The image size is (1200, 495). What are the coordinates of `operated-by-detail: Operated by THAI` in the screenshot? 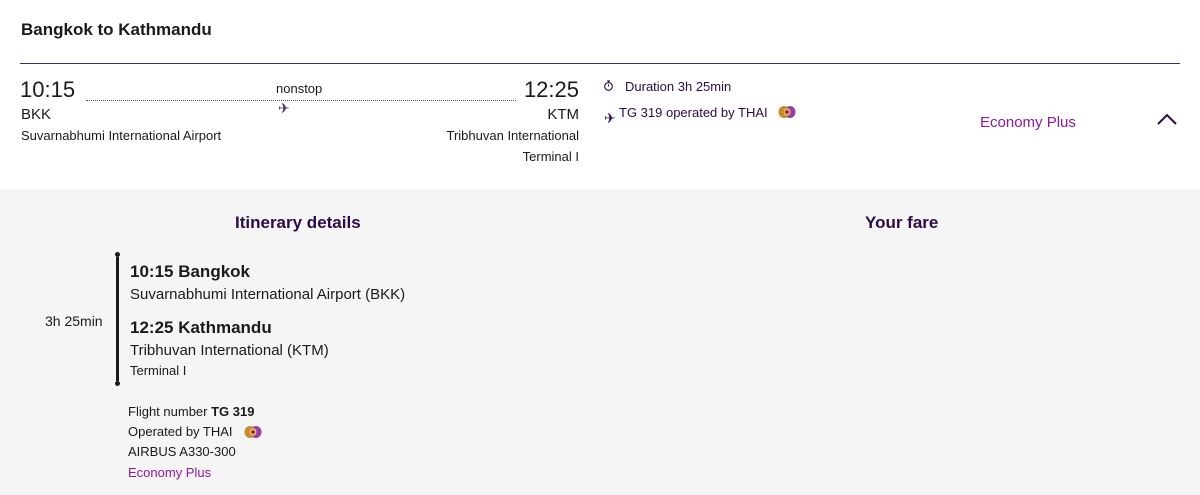 It's located at (180, 431).